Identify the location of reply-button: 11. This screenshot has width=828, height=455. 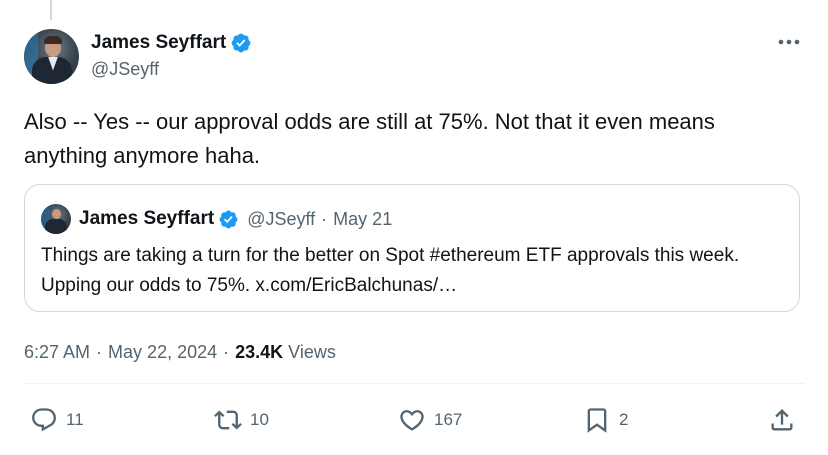
(57, 420).